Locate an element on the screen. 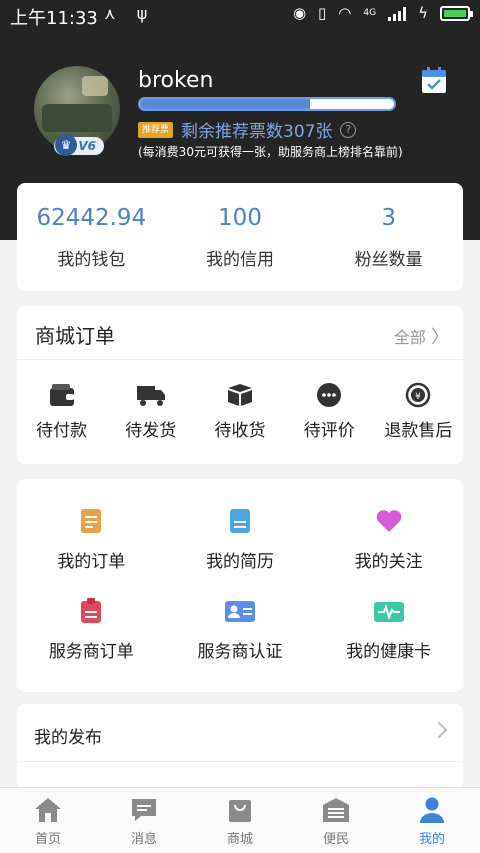 Image resolution: width=480 pixels, height=853 pixels. health-card-icon is located at coordinates (388, 612).